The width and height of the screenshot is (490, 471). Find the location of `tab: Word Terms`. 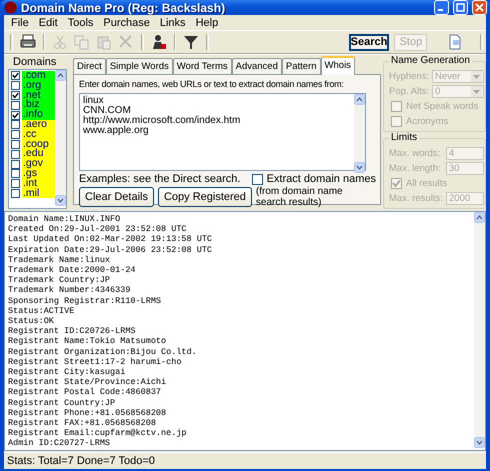

tab: Word Terms is located at coordinates (202, 66).